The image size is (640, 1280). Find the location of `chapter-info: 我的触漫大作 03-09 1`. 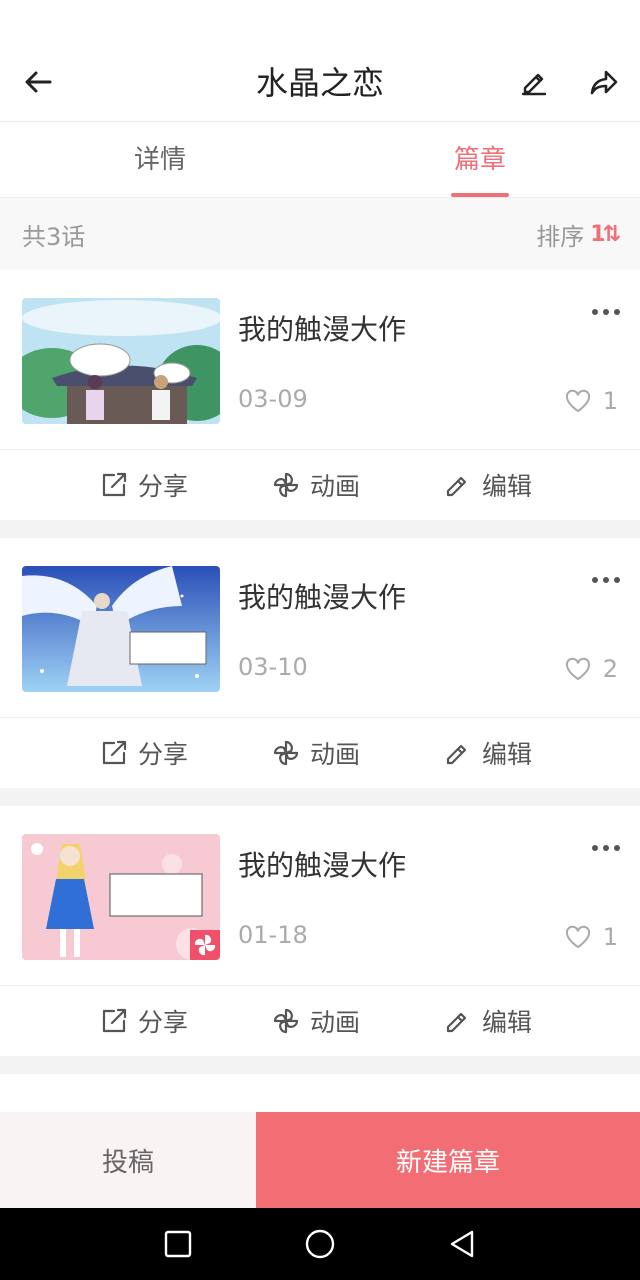

chapter-info: 我的触漫大作 03-09 1 is located at coordinates (320, 360).